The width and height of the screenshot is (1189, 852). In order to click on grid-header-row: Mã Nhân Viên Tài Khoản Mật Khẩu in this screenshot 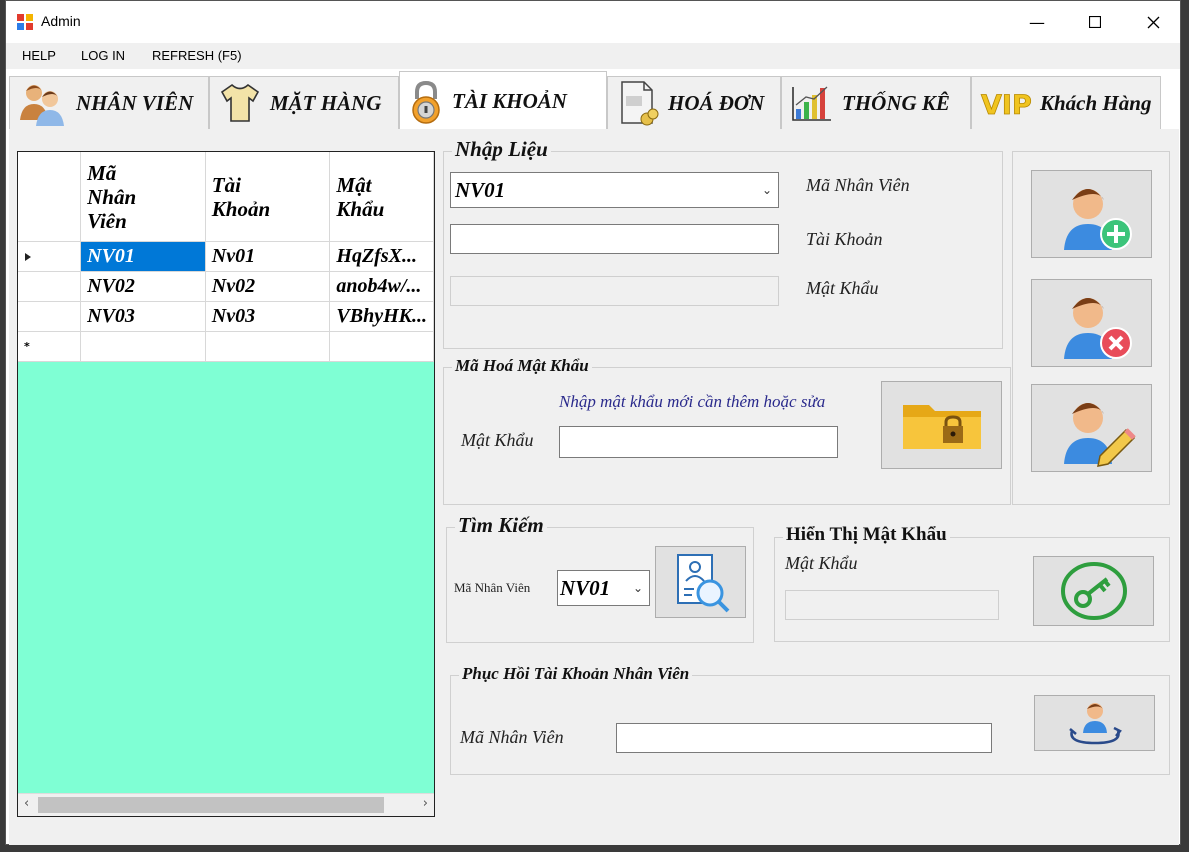, I will do `click(226, 197)`.